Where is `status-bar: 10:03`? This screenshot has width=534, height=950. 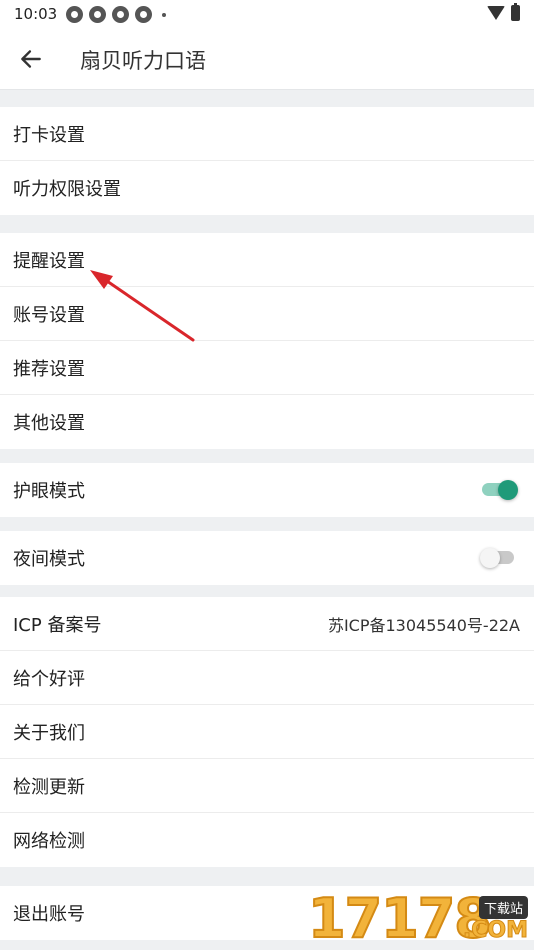 status-bar: 10:03 is located at coordinates (267, 14).